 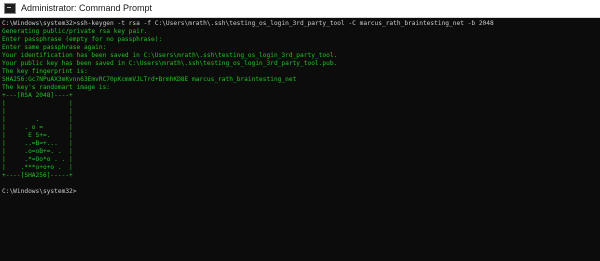 What do you see at coordinates (37, 143) in the screenshot?
I see `randomart-line: | ..=B=+... |` at bounding box center [37, 143].